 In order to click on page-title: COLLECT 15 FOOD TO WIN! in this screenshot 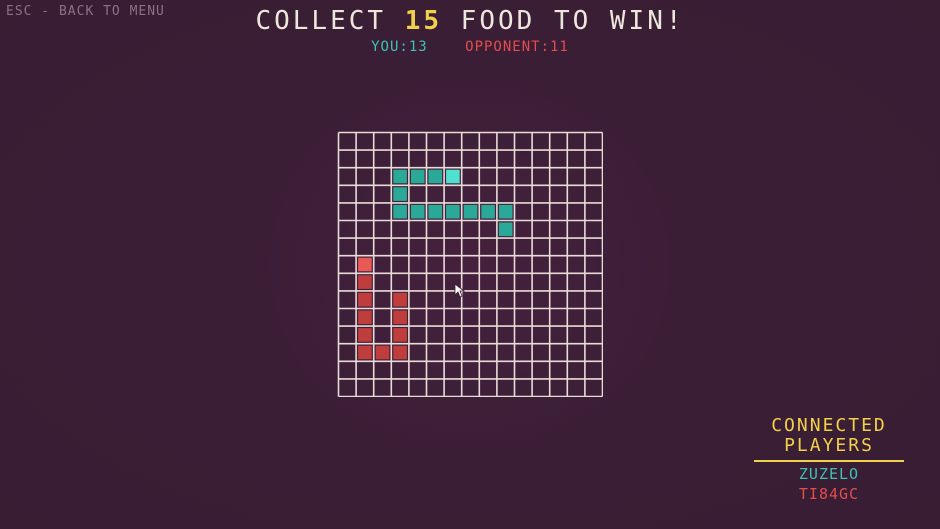, I will do `click(470, 21)`.